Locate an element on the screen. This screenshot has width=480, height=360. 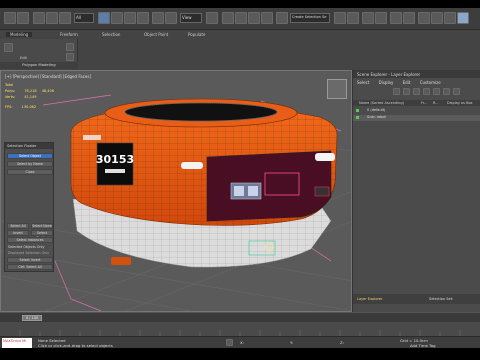
floater-select-similar: Select Similar is located at coordinates (42, 235).